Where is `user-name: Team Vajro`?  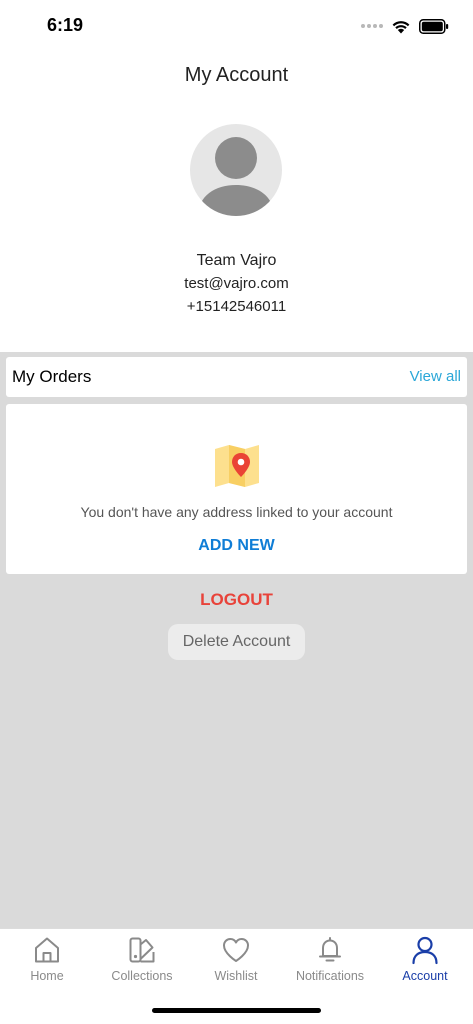
user-name: Team Vajro is located at coordinates (236, 260).